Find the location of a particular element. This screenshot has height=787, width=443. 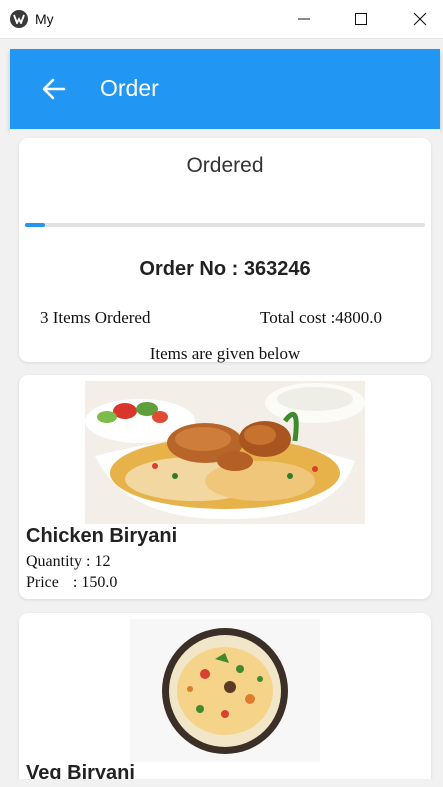

item-price-value: : 150.0 is located at coordinates (95, 582).